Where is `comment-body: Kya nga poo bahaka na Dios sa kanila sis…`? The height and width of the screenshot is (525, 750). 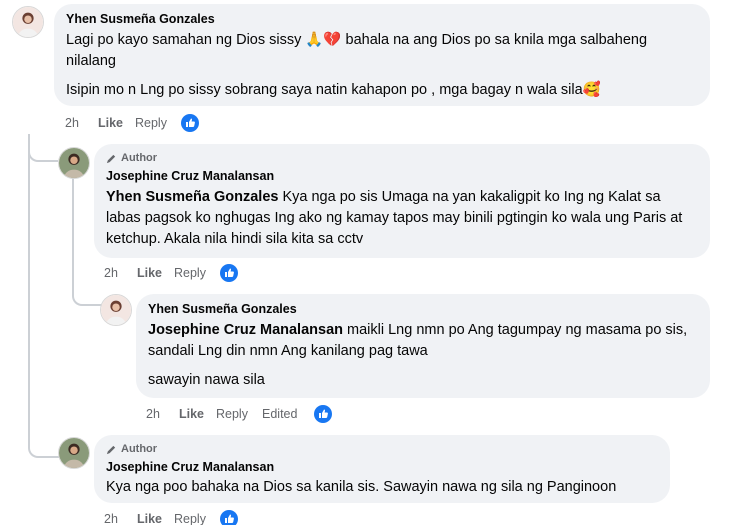 comment-body: Kya nga poo bahaka na Dios sa kanila sis… is located at coordinates (361, 487).